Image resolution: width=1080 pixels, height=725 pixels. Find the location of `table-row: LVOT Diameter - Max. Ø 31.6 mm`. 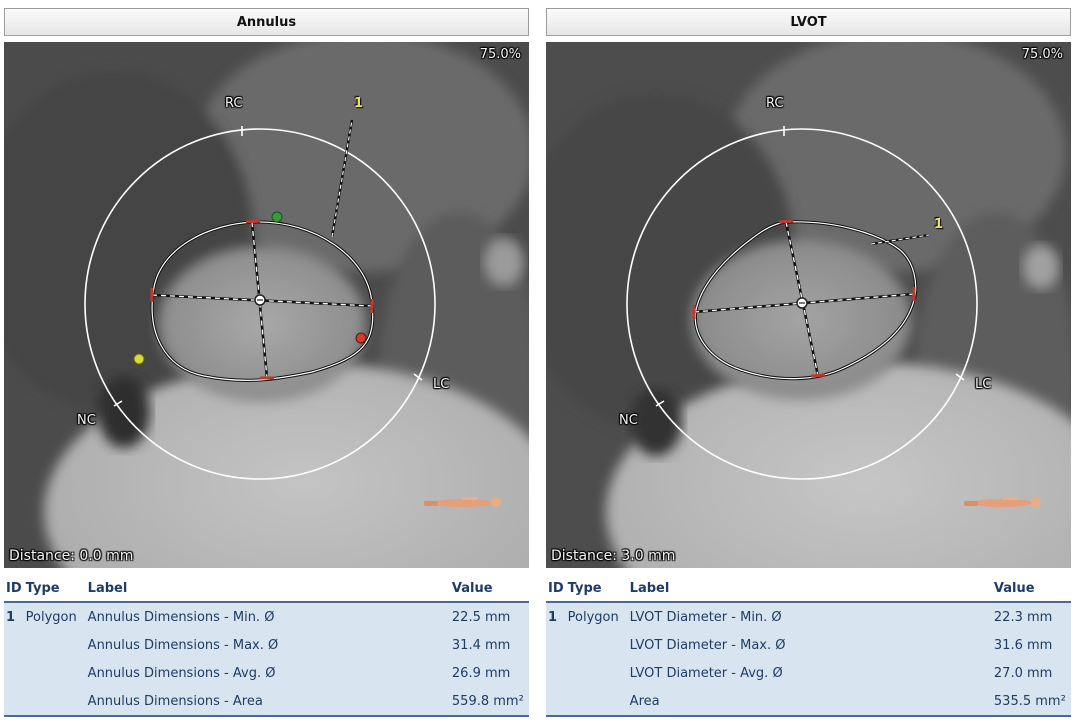

table-row: LVOT Diameter - Max. Ø 31.6 mm is located at coordinates (808, 645).